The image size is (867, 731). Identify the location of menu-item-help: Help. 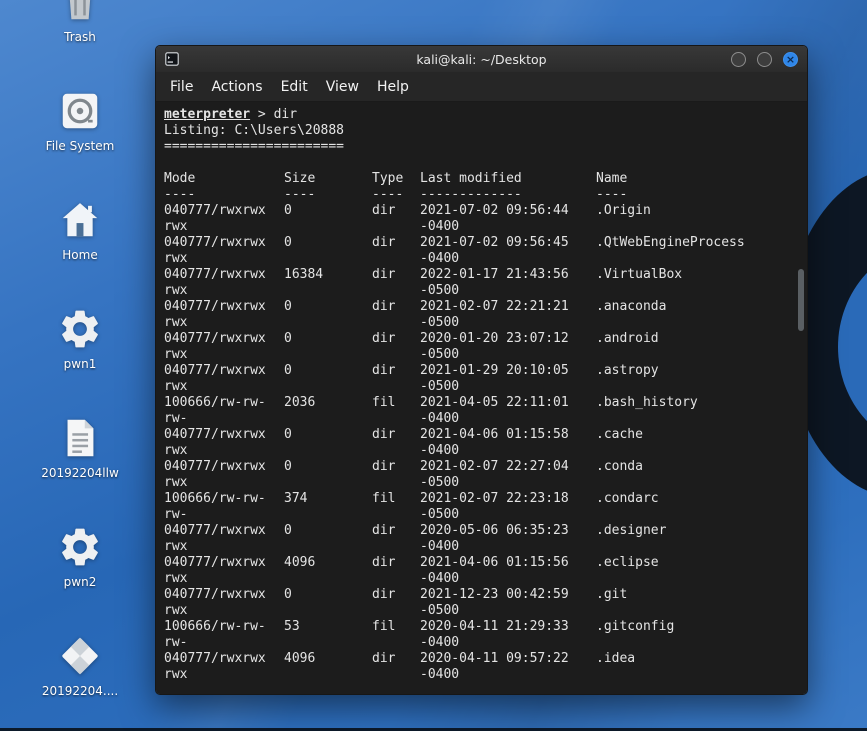
(393, 87).